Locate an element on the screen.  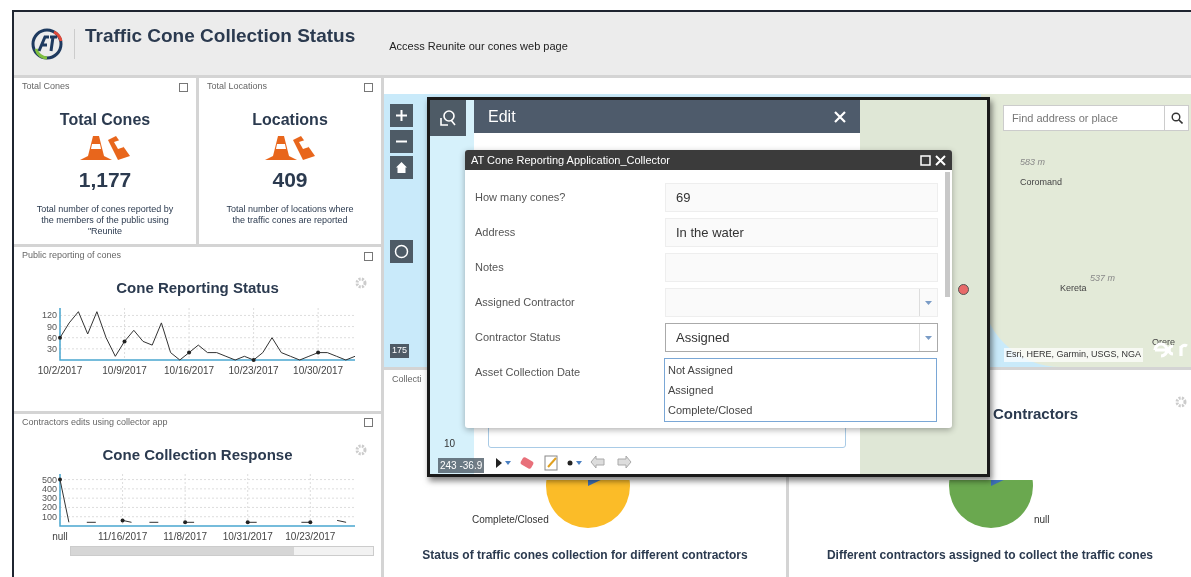
search-field: Find address or place is located at coordinates (1096, 118).